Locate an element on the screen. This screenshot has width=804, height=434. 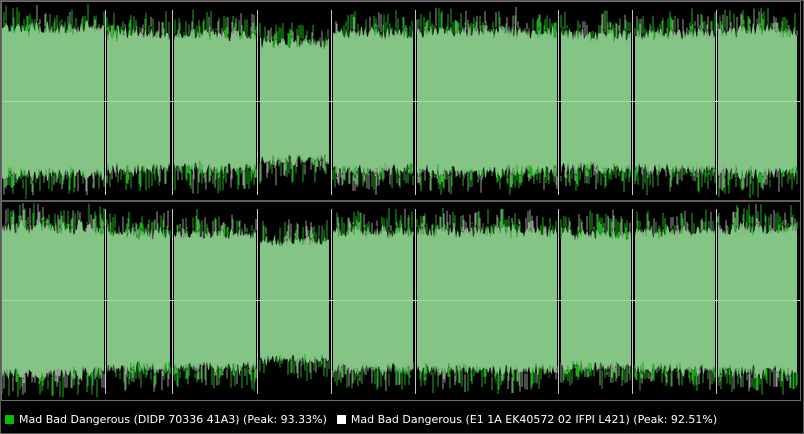
series-2-peak: (Peak: 92.51%) is located at coordinates (675, 419).